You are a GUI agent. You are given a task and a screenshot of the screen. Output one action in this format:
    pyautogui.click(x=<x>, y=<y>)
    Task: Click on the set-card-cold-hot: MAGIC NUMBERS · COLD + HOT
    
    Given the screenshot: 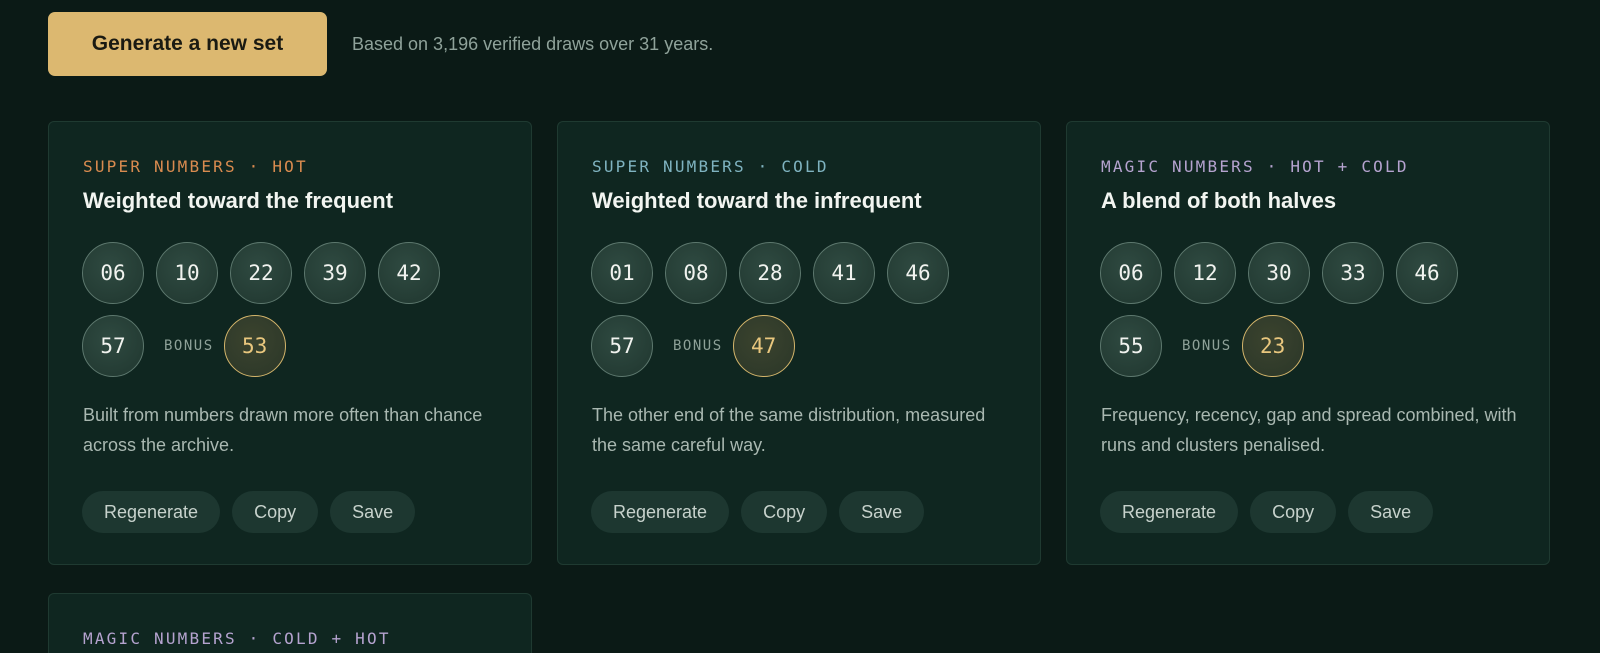 What is the action you would take?
    pyautogui.click(x=290, y=623)
    